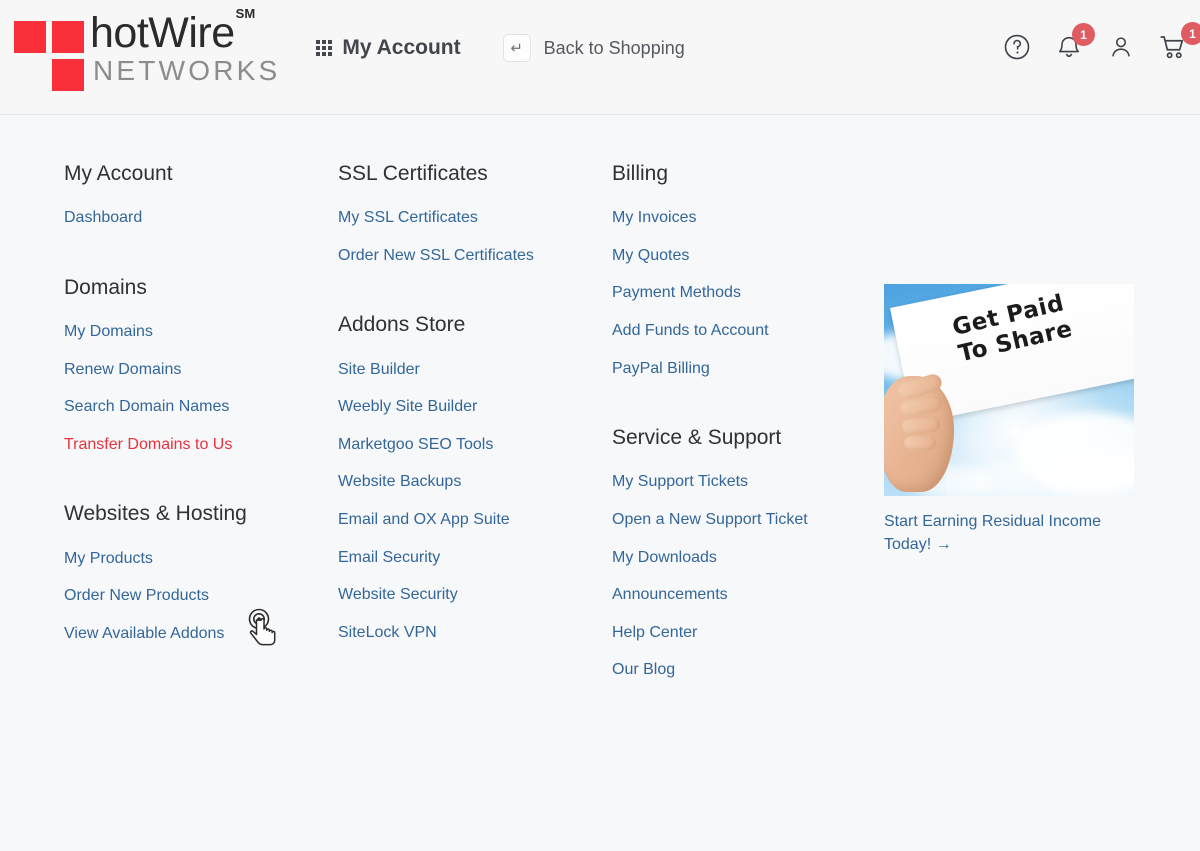 Image resolution: width=1200 pixels, height=851 pixels. What do you see at coordinates (1121, 47) in the screenshot?
I see `user-icon` at bounding box center [1121, 47].